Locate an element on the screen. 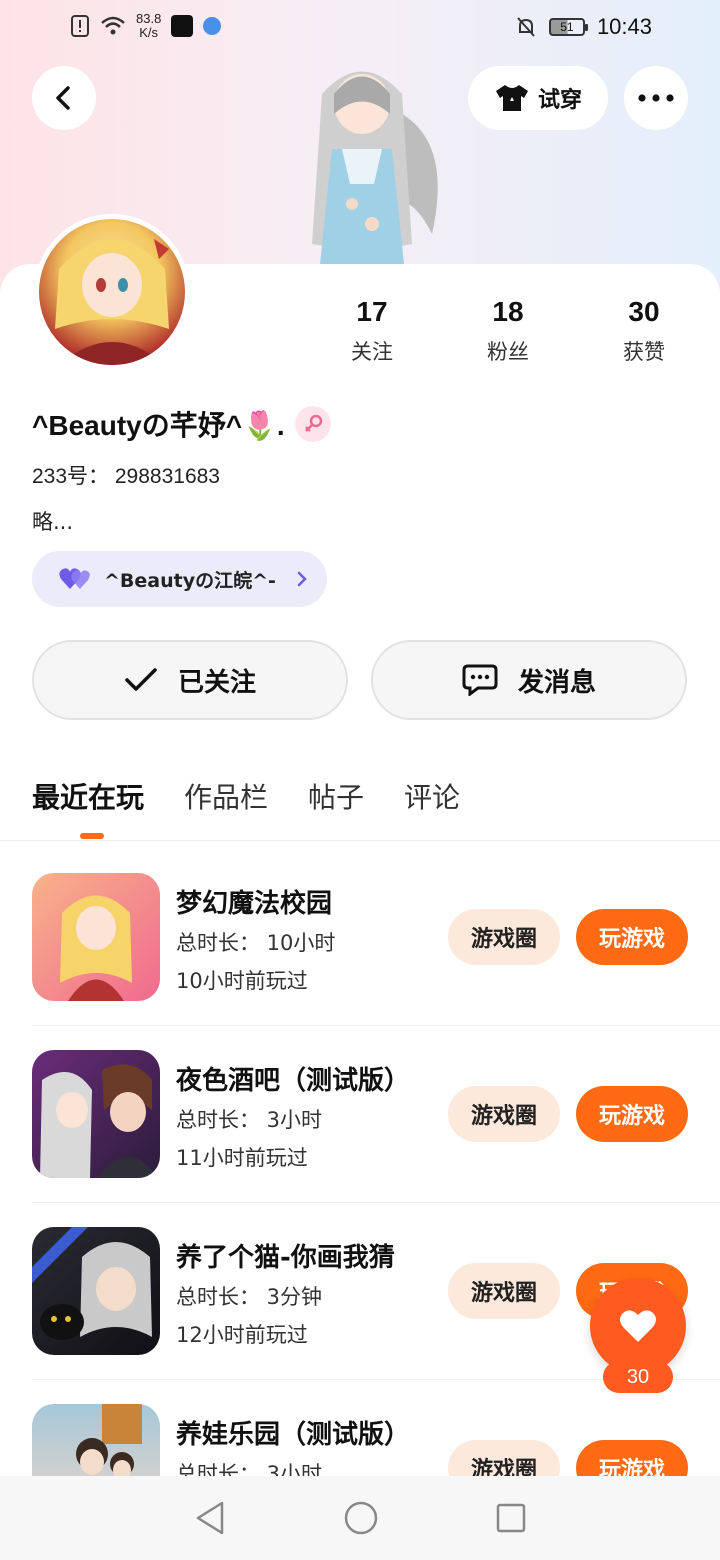 The height and width of the screenshot is (1560, 720). nav-home-icon is located at coordinates (361, 1518).